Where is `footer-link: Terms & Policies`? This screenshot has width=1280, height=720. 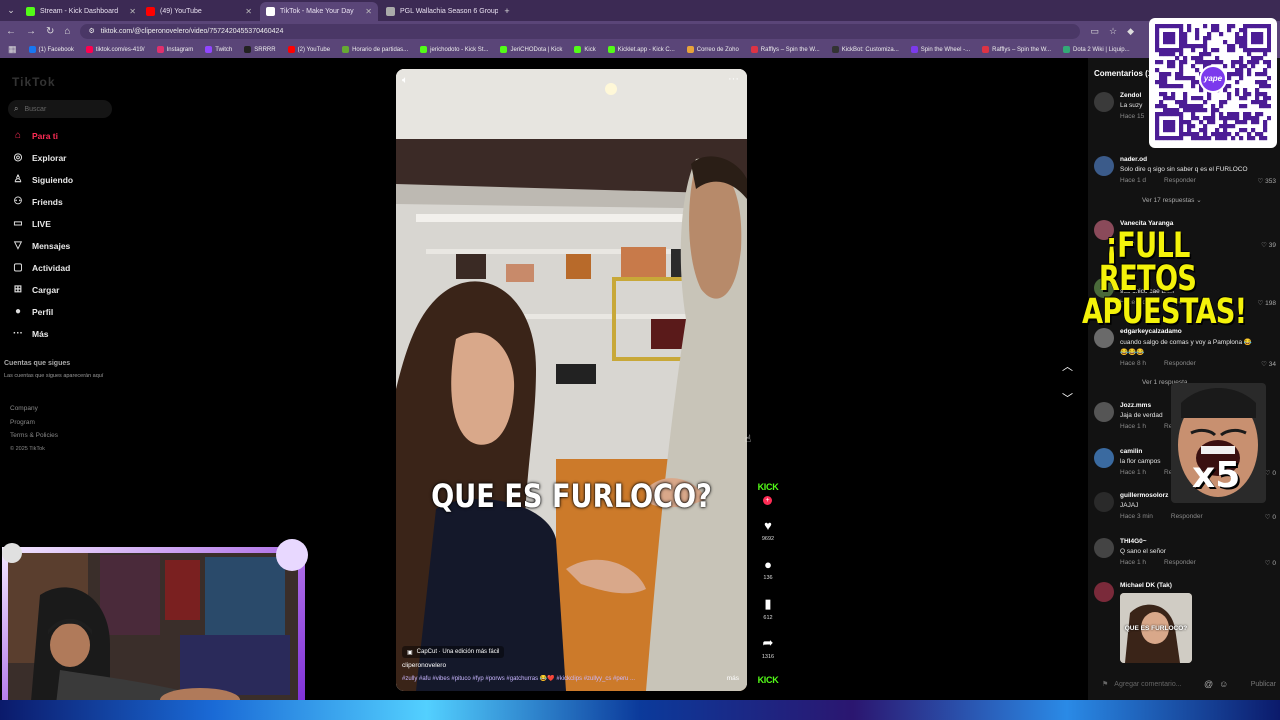 footer-link: Terms & Policies is located at coordinates (34, 435).